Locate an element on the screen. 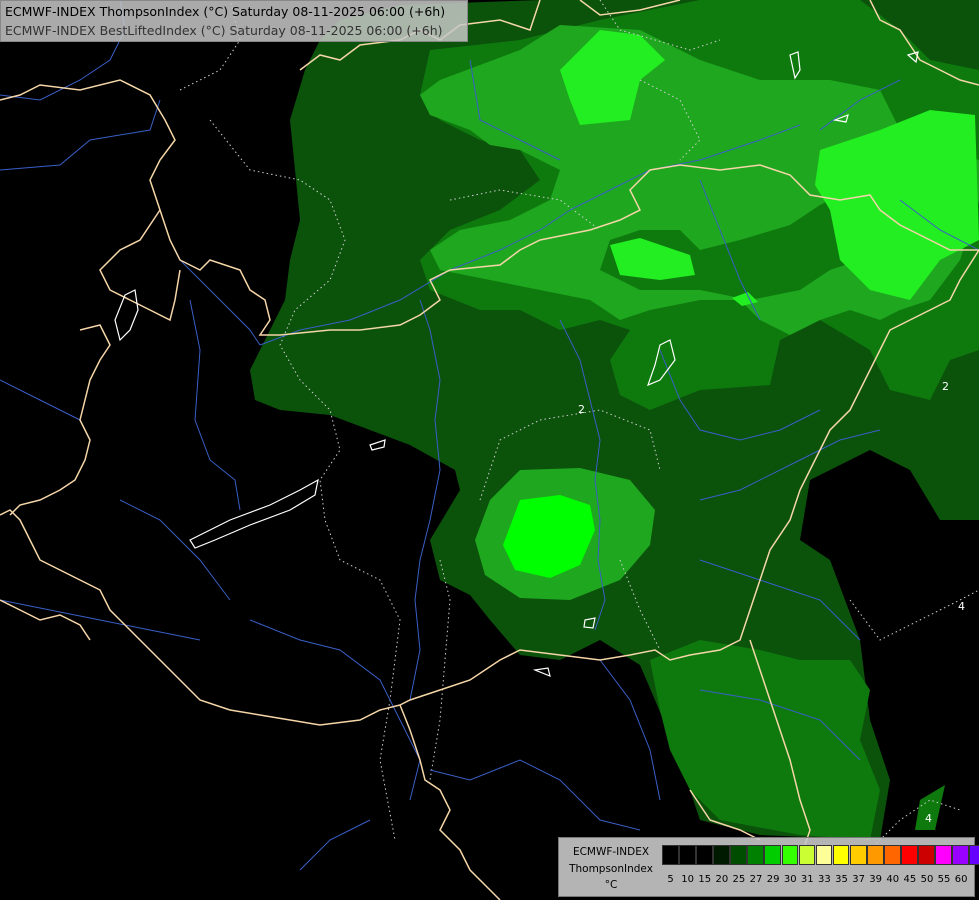  legend-swatches is located at coordinates (820, 856).